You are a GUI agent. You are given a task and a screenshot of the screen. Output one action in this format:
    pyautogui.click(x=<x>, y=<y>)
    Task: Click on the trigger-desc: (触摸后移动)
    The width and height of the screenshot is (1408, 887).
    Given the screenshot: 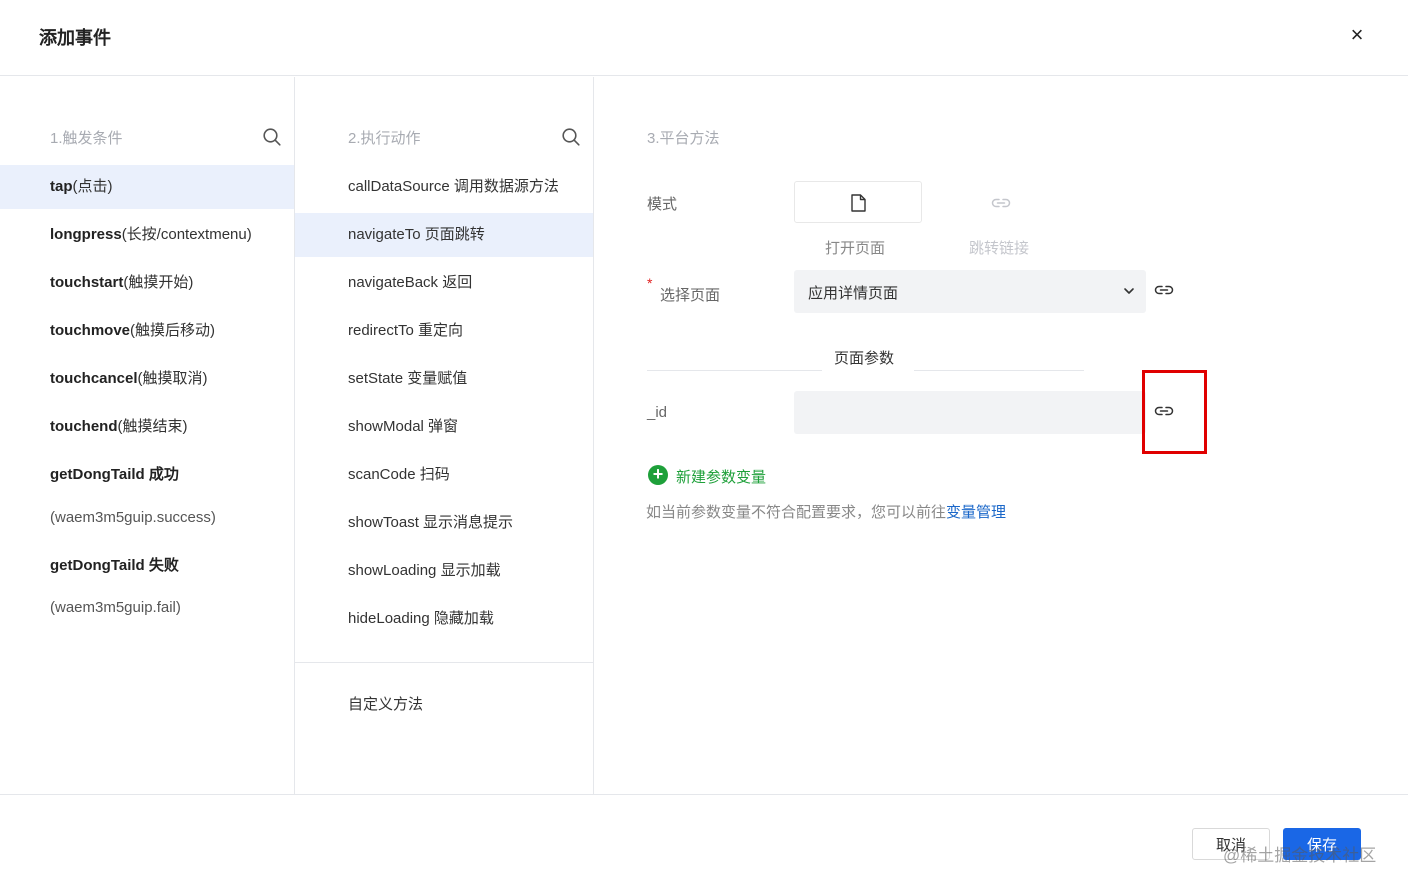 What is the action you would take?
    pyautogui.click(x=173, y=330)
    